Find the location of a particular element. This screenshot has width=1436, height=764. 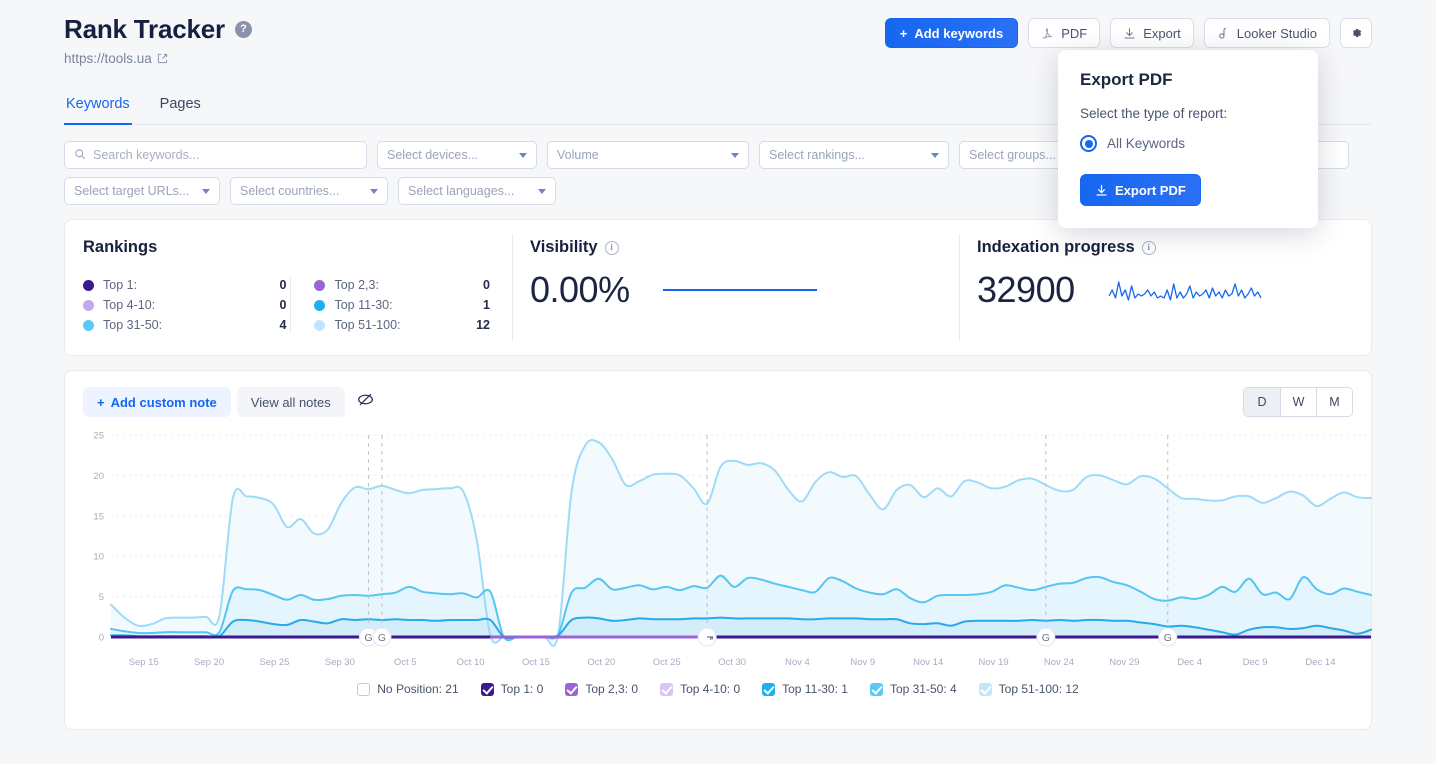

x-tick-label: Nov 29 is located at coordinates (1124, 662).